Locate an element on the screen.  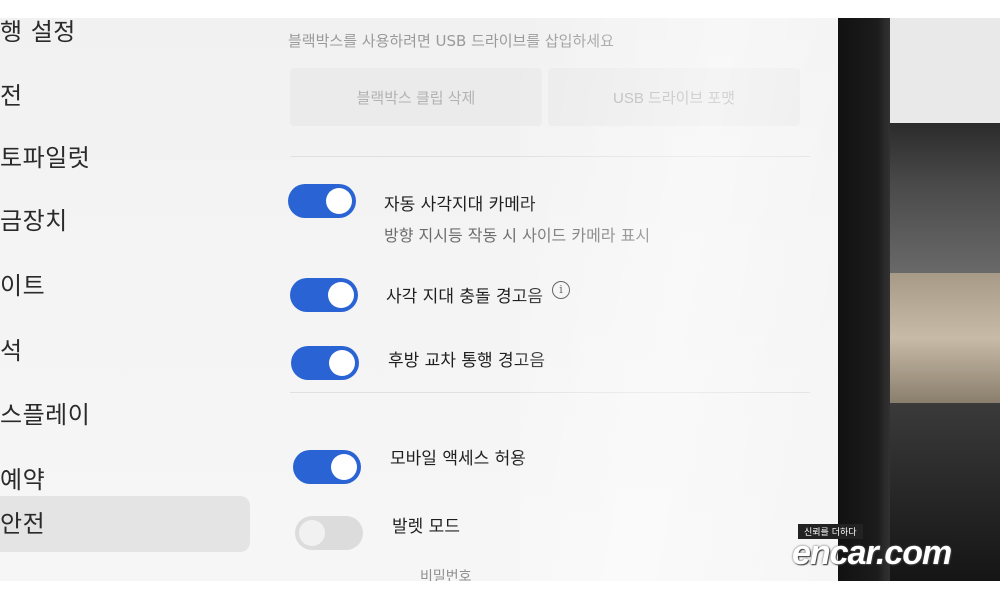
valet-mode-label: 발렛 모드 is located at coordinates (426, 527).